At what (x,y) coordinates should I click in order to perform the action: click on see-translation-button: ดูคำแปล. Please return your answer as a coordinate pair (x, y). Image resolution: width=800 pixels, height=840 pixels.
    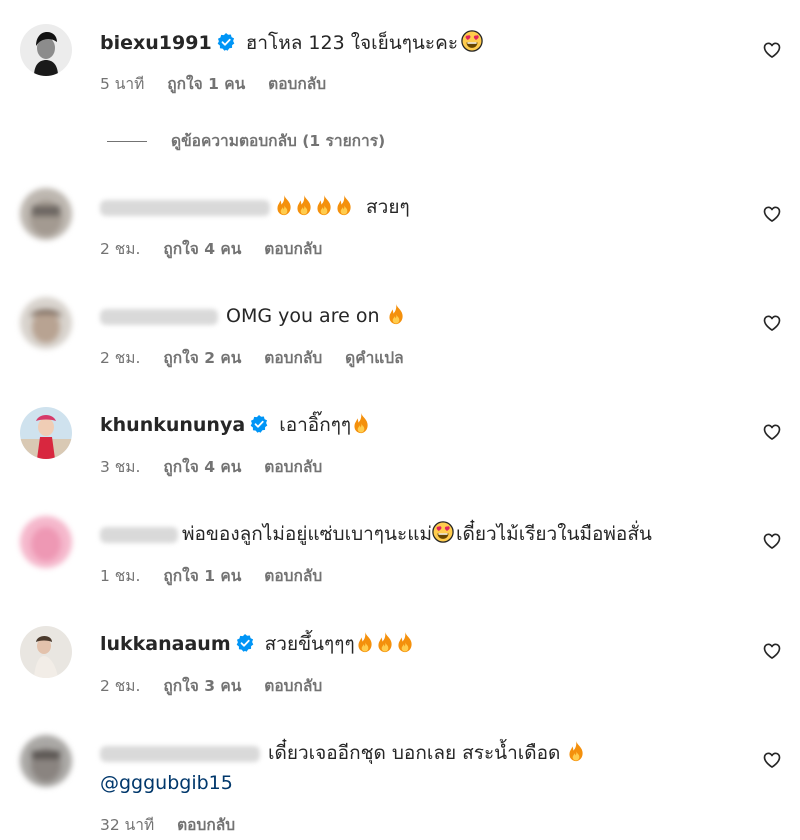
    Looking at the image, I should click on (374, 358).